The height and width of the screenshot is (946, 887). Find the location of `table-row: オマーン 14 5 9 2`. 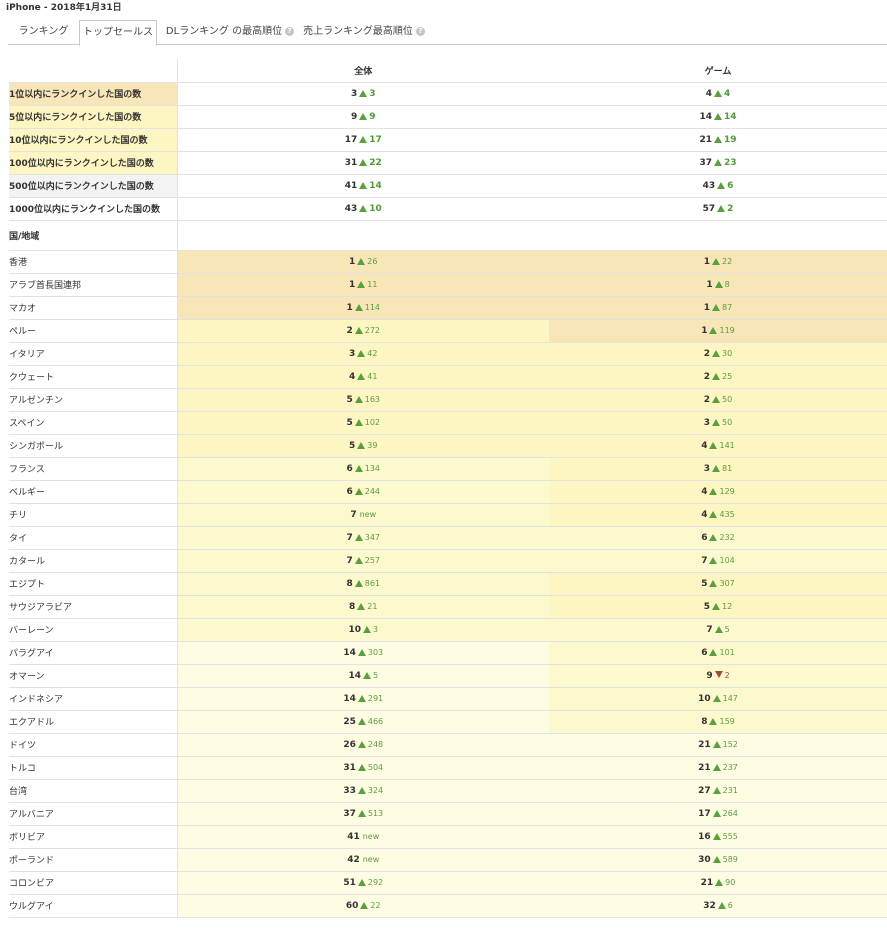

table-row: オマーン 14 5 9 2 is located at coordinates (448, 676).